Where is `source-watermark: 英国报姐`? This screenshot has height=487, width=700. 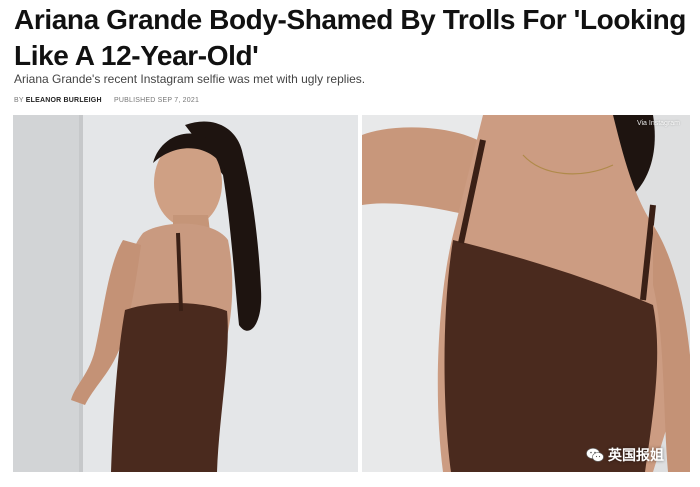
source-watermark: 英国报姐 is located at coordinates (625, 455).